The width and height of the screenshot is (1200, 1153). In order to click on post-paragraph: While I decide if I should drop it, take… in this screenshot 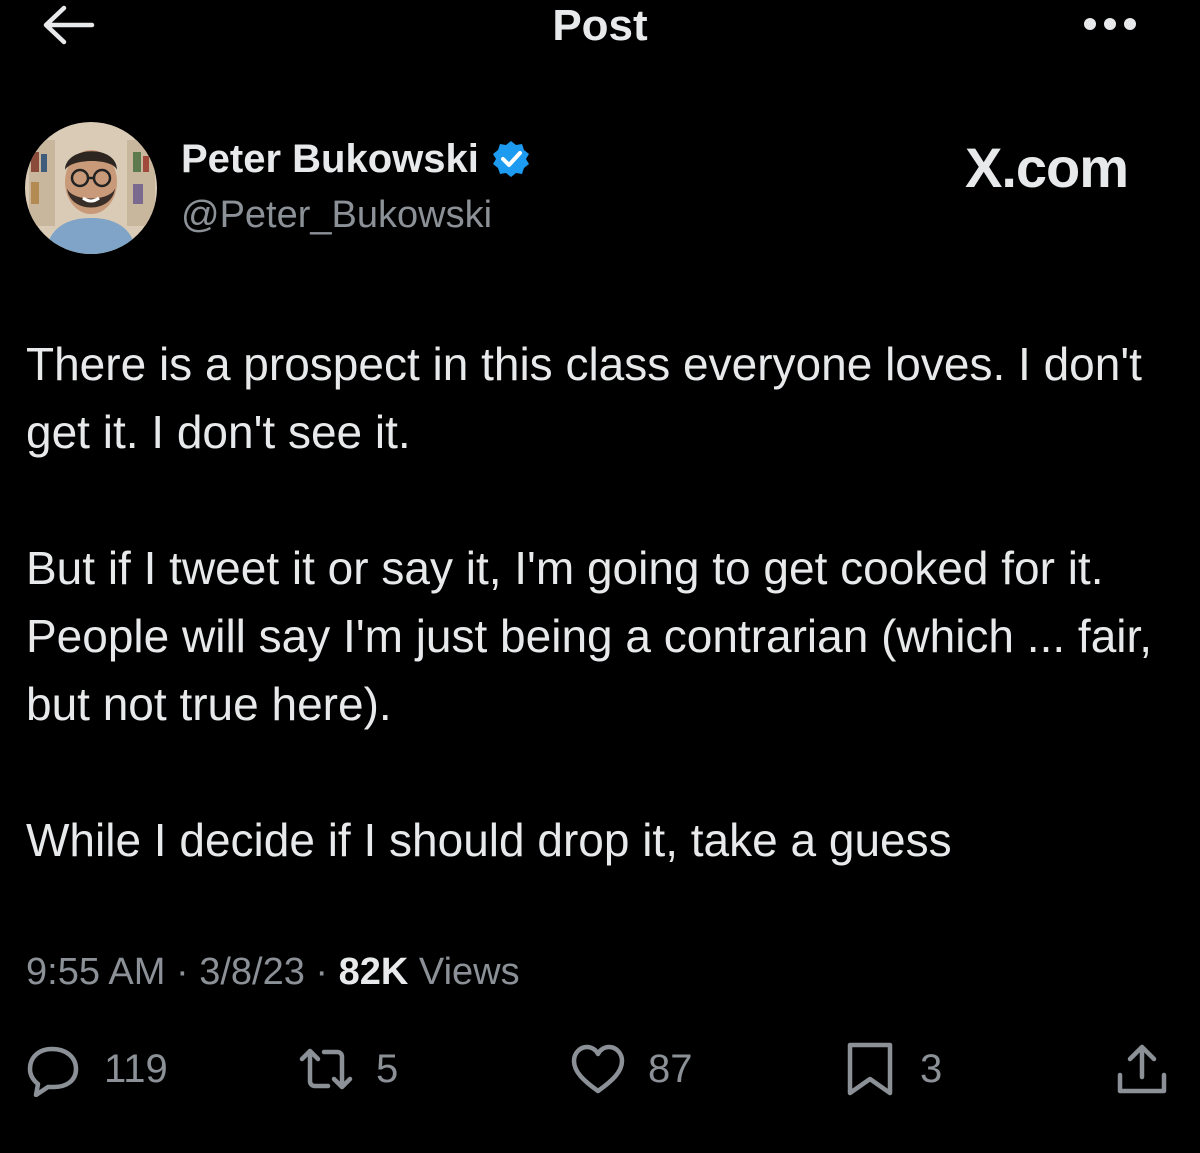, I will do `click(489, 840)`.